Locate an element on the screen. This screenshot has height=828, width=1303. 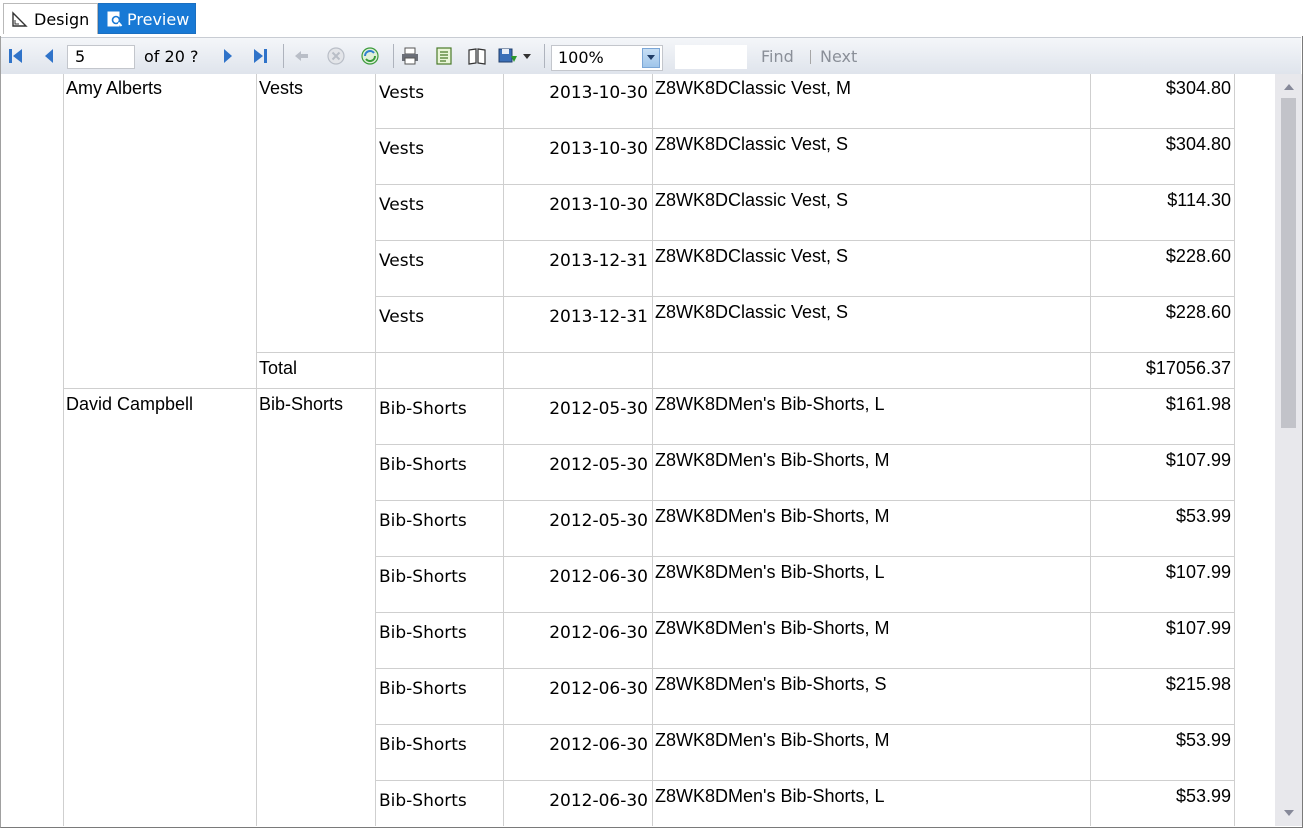
amount-cell: $161.98 is located at coordinates (1198, 404).